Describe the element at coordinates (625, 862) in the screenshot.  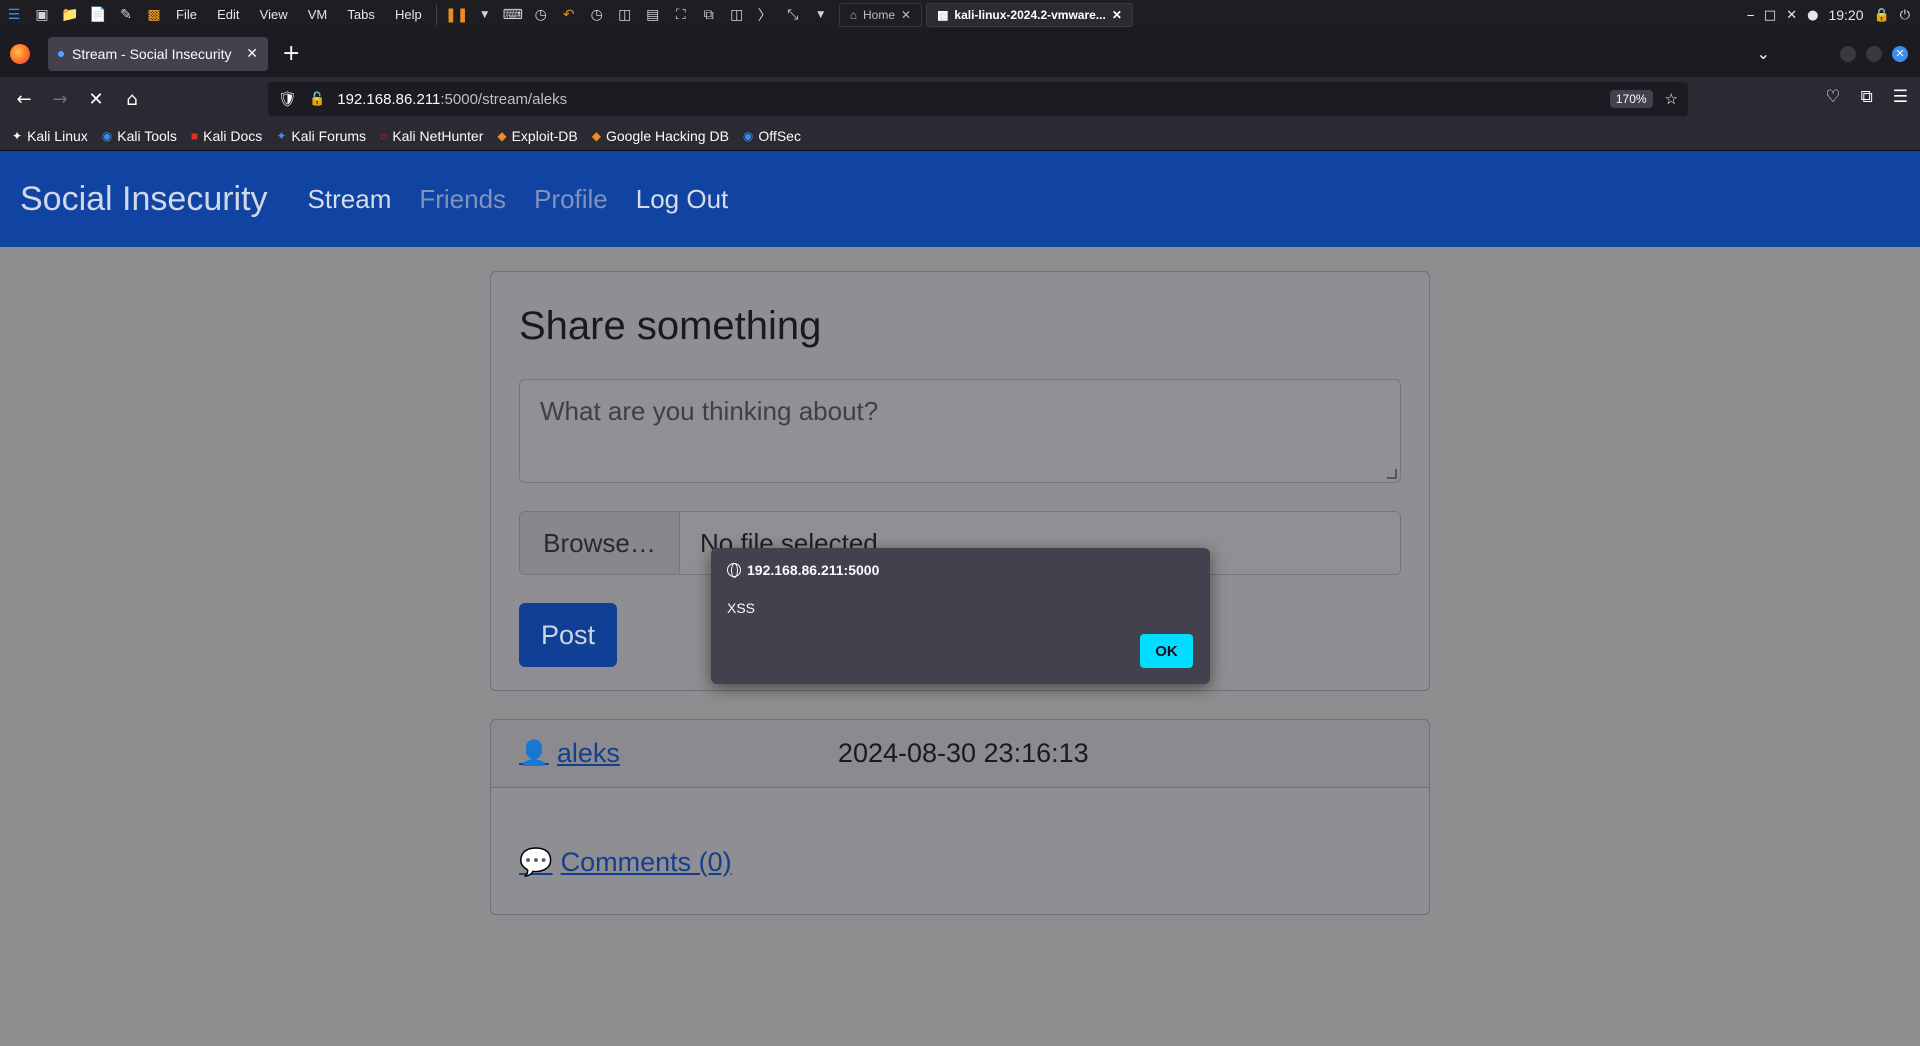
I see `comments-link: 💬 Comments (0)` at that location.